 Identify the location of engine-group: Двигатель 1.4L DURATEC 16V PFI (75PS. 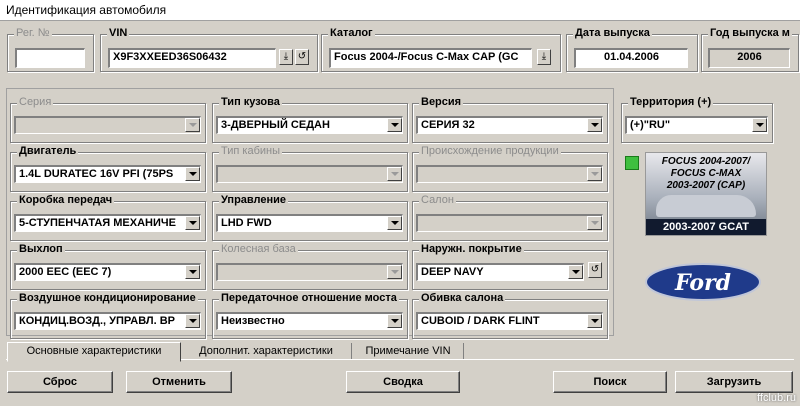
(108, 168).